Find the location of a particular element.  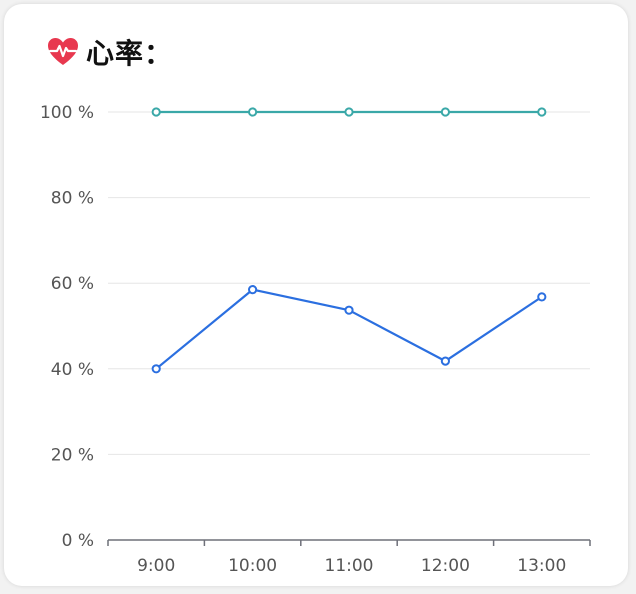

y-tick-label: 40 % is located at coordinates (72, 370).